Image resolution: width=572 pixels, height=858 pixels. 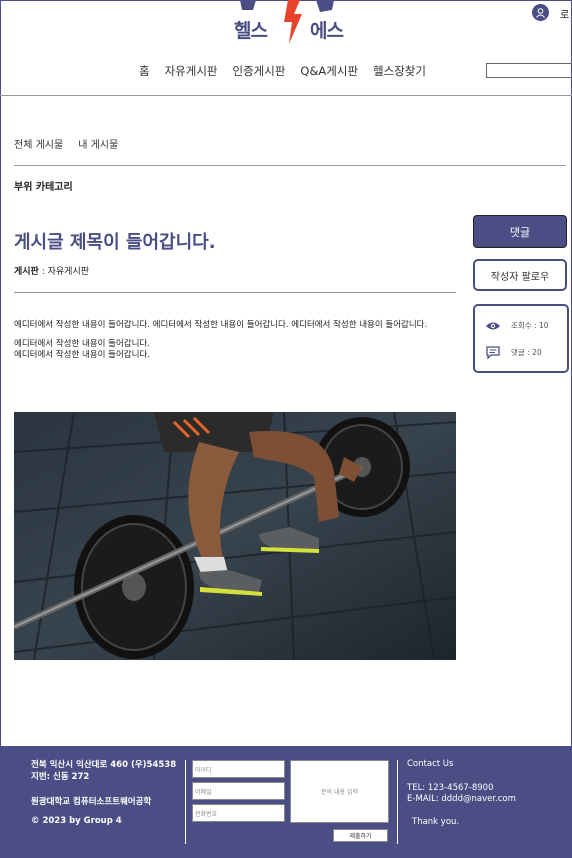 I want to click on nav-cert-board: 인증게시판, so click(x=259, y=71).